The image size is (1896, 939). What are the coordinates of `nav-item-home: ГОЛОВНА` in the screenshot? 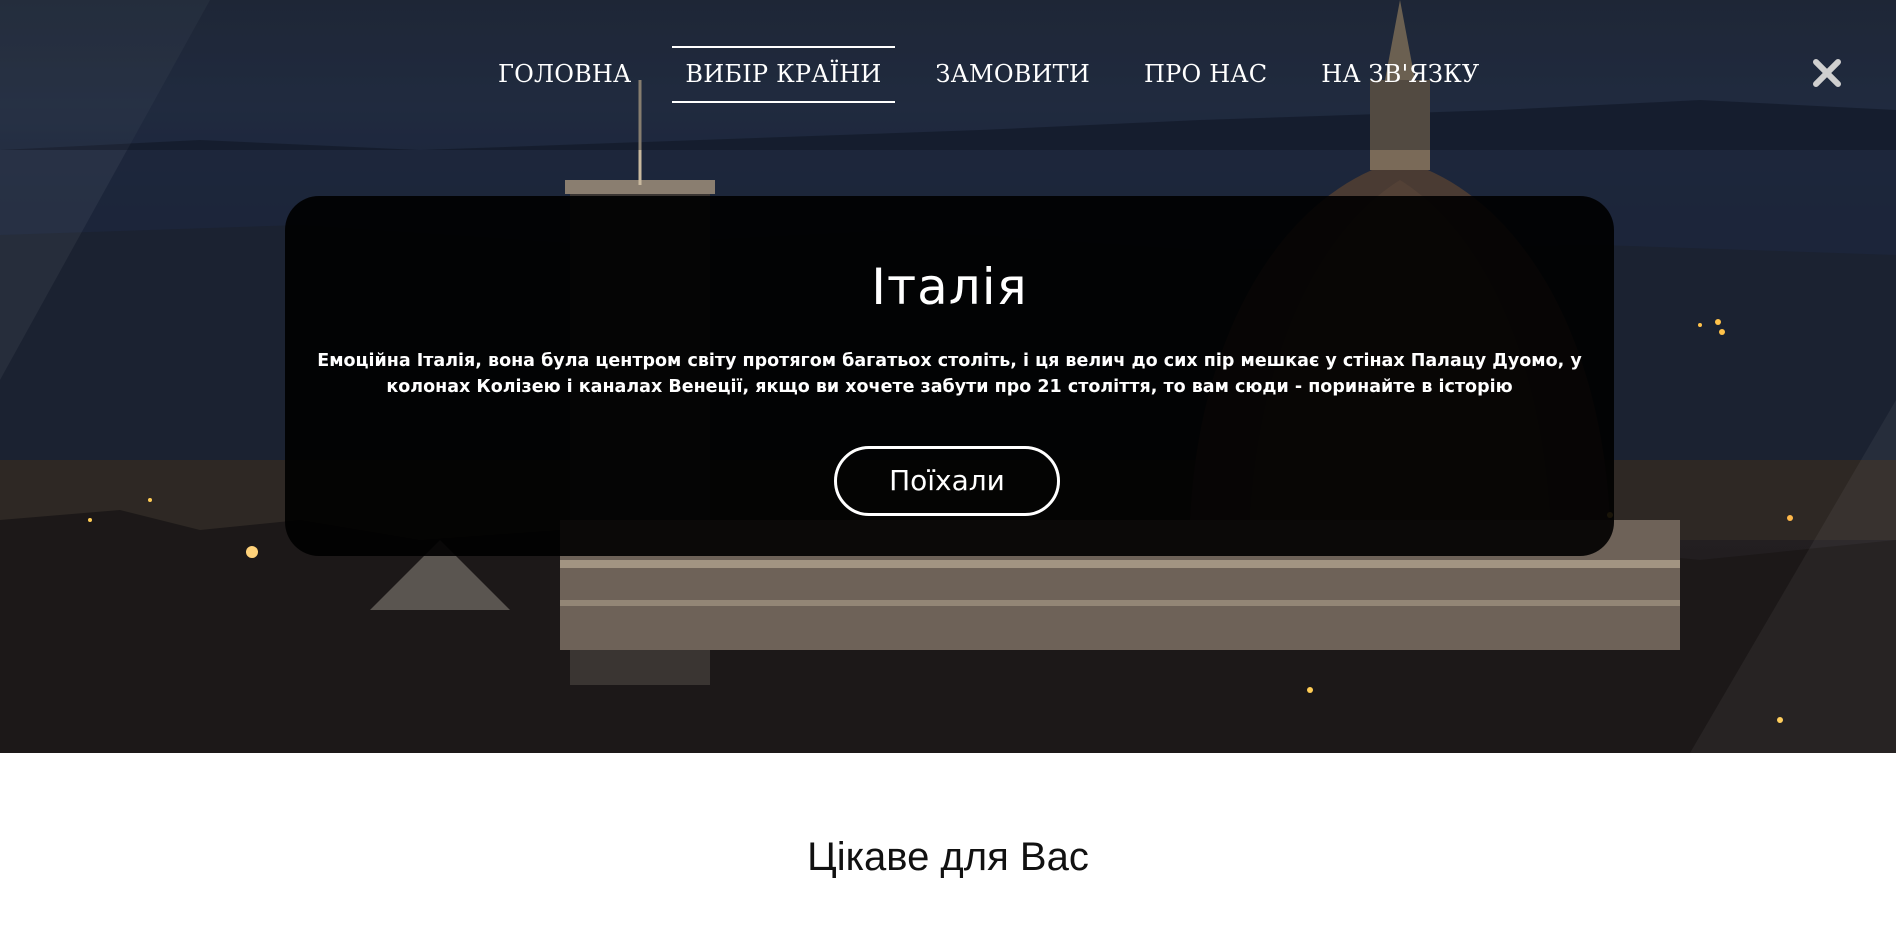 It's located at (564, 74).